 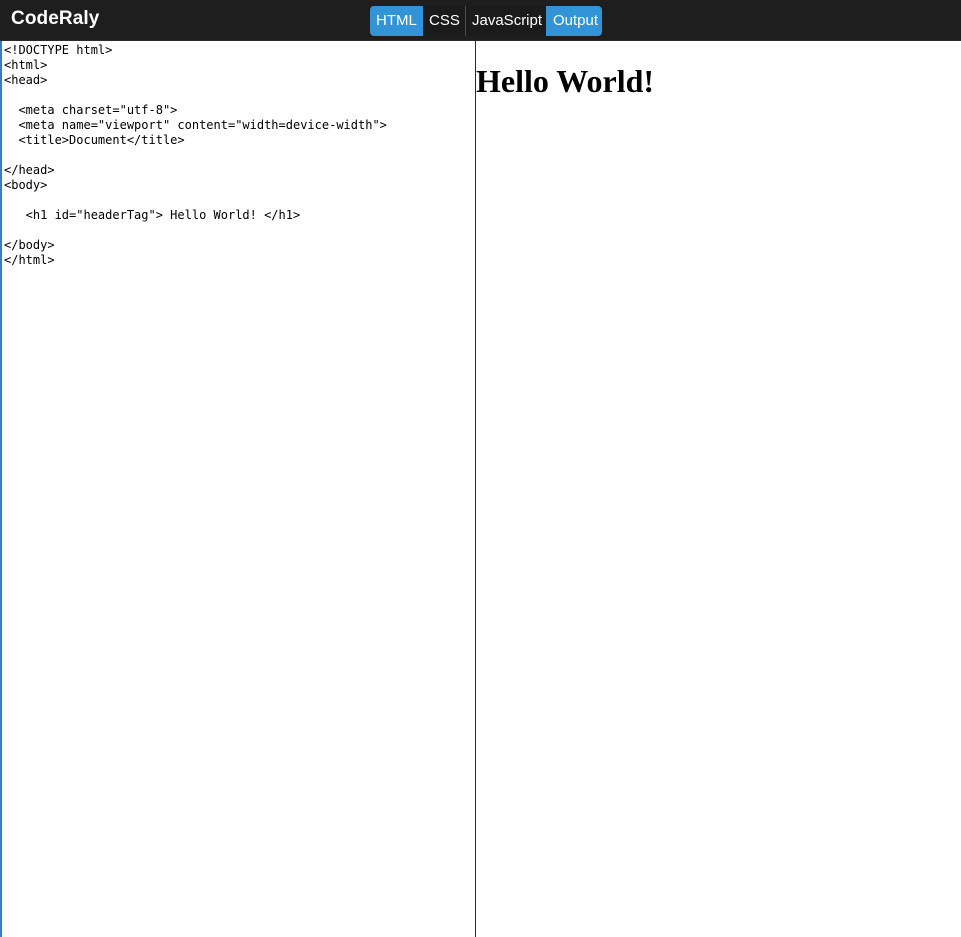 What do you see at coordinates (505, 21) in the screenshot?
I see `tab-javascript: JavaScript` at bounding box center [505, 21].